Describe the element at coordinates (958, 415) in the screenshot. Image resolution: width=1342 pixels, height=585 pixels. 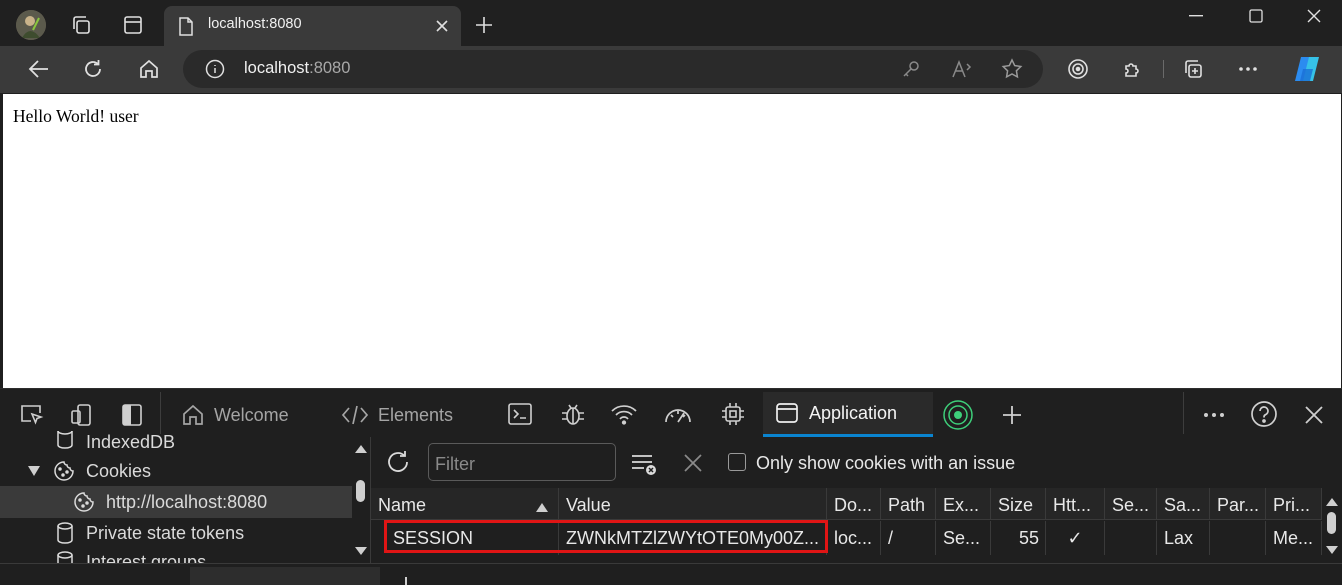
I see `focus-mode-icon` at that location.